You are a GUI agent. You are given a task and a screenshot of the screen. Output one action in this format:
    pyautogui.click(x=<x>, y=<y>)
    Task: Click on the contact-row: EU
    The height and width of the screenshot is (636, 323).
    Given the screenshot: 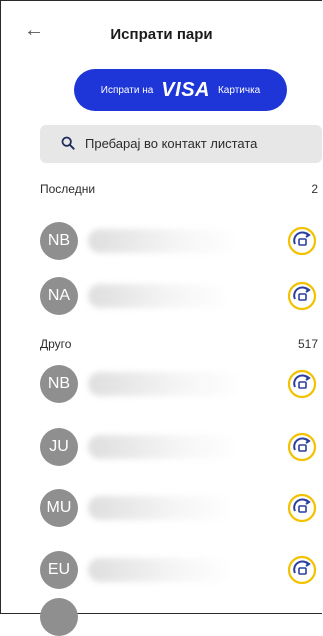 What is the action you would take?
    pyautogui.click(x=181, y=570)
    